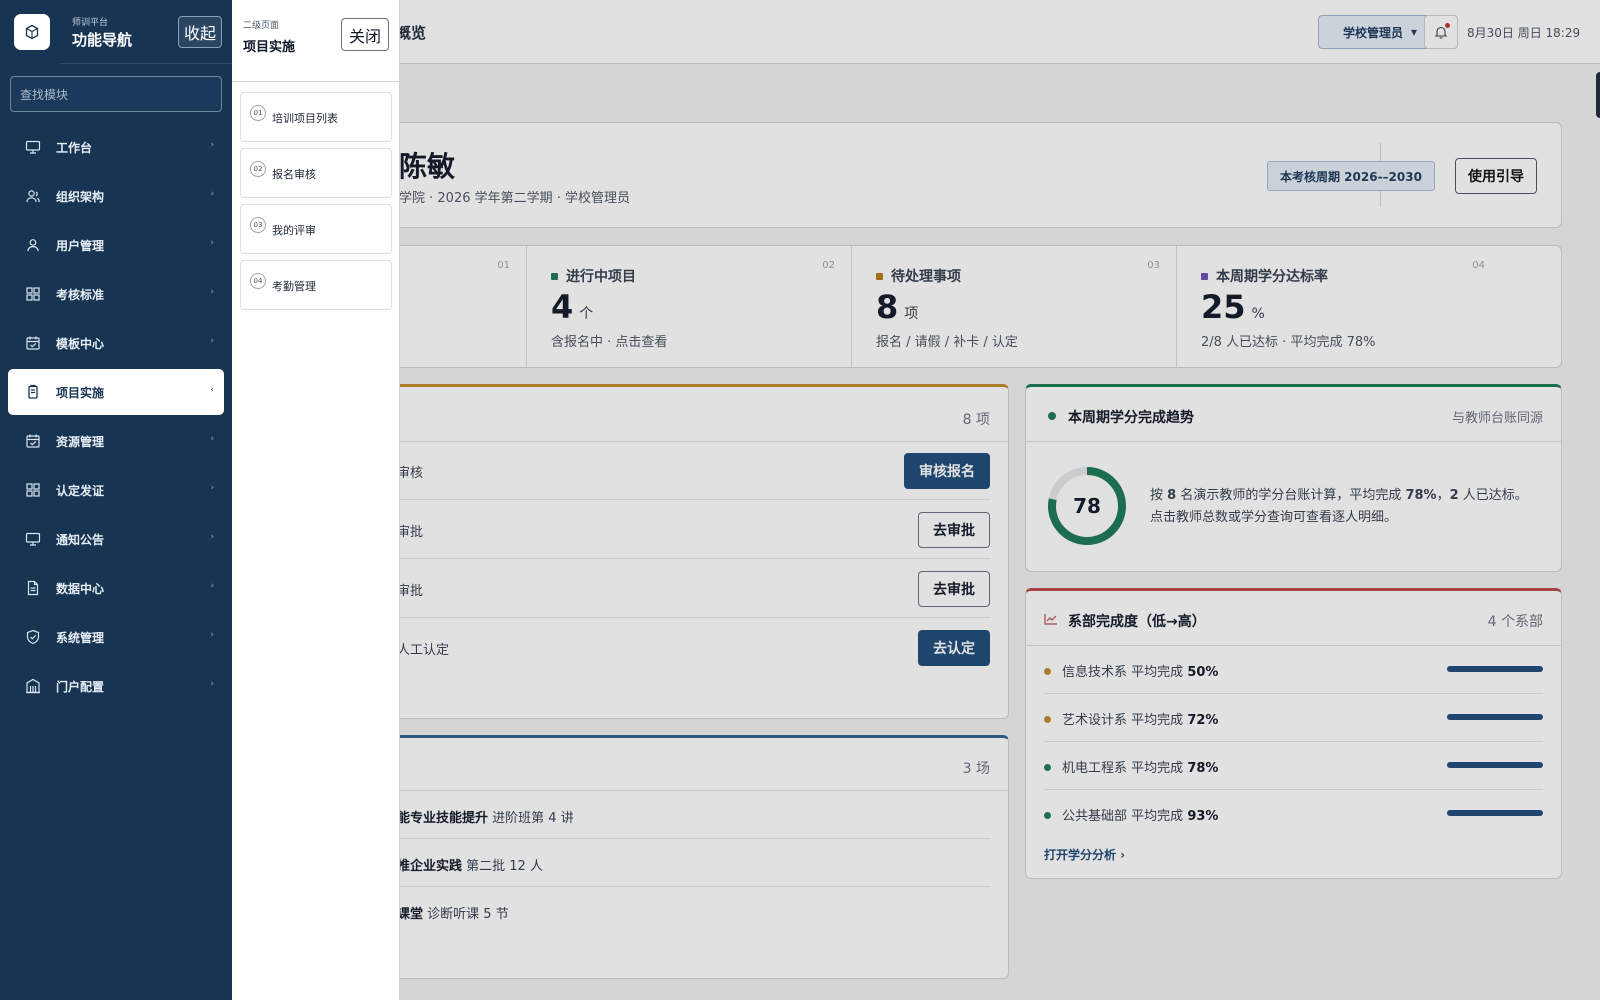  What do you see at coordinates (102, 40) in the screenshot?
I see `nav-title: 功能导航` at bounding box center [102, 40].